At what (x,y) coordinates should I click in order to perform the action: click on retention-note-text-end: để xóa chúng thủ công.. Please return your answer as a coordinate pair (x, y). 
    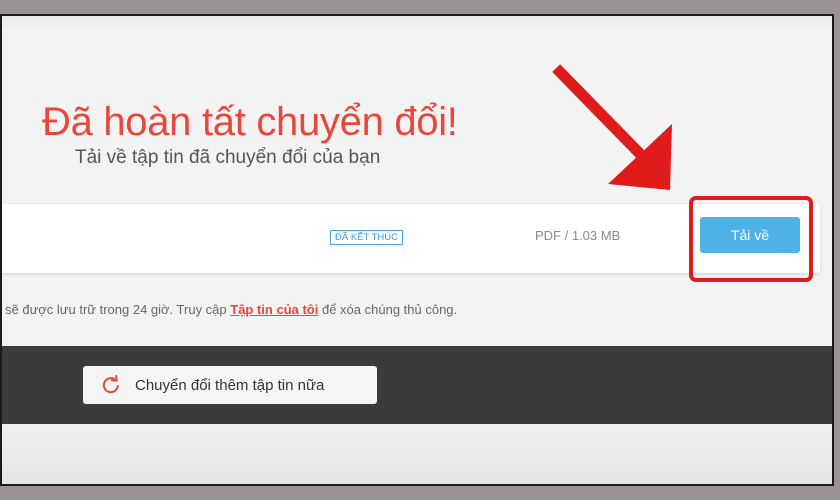
    Looking at the image, I should click on (388, 309).